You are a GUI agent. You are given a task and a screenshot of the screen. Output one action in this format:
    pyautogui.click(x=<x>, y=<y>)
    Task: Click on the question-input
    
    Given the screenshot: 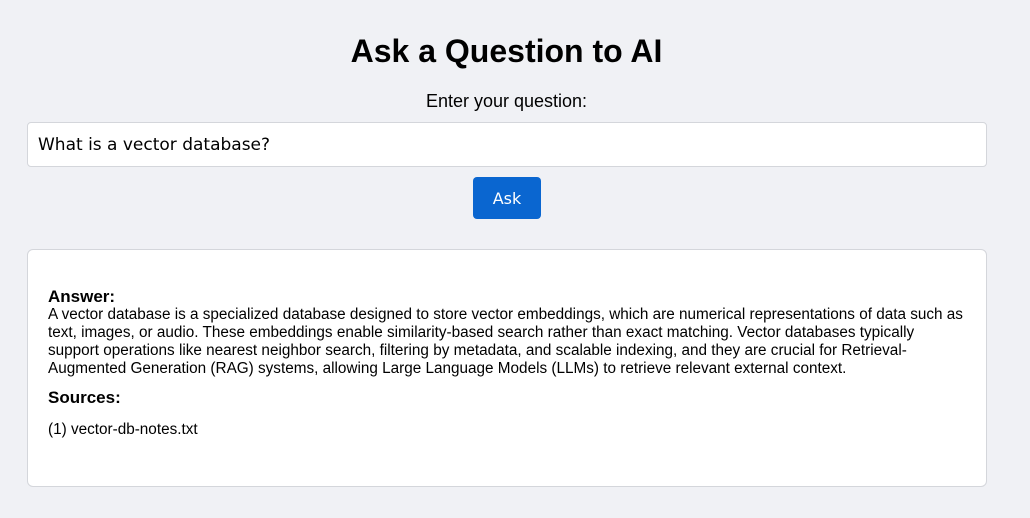 What is the action you would take?
    pyautogui.click(x=507, y=144)
    